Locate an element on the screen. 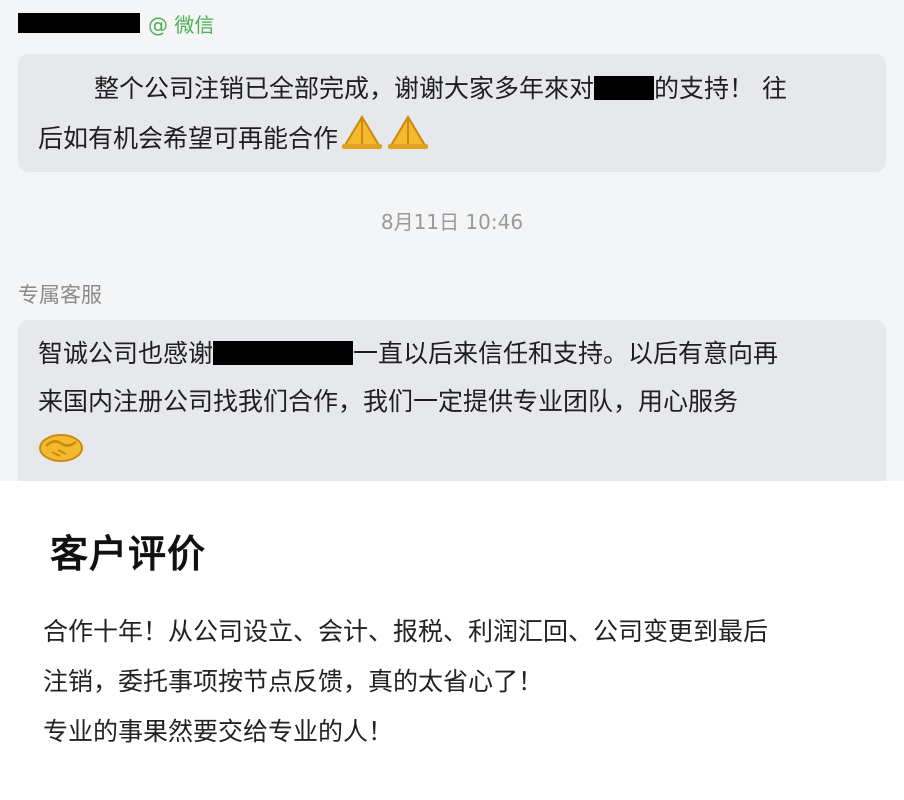 The height and width of the screenshot is (800, 904). review-line: 合作十年！从公司设立、会计、报税、利润汇回、公司变更到最后 is located at coordinates (406, 631).